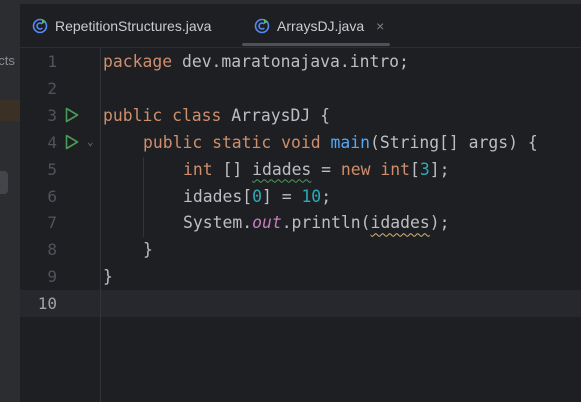 The height and width of the screenshot is (402, 581). I want to click on tab-repetition-structures: RepetitionStructures.java, so click(121, 25).